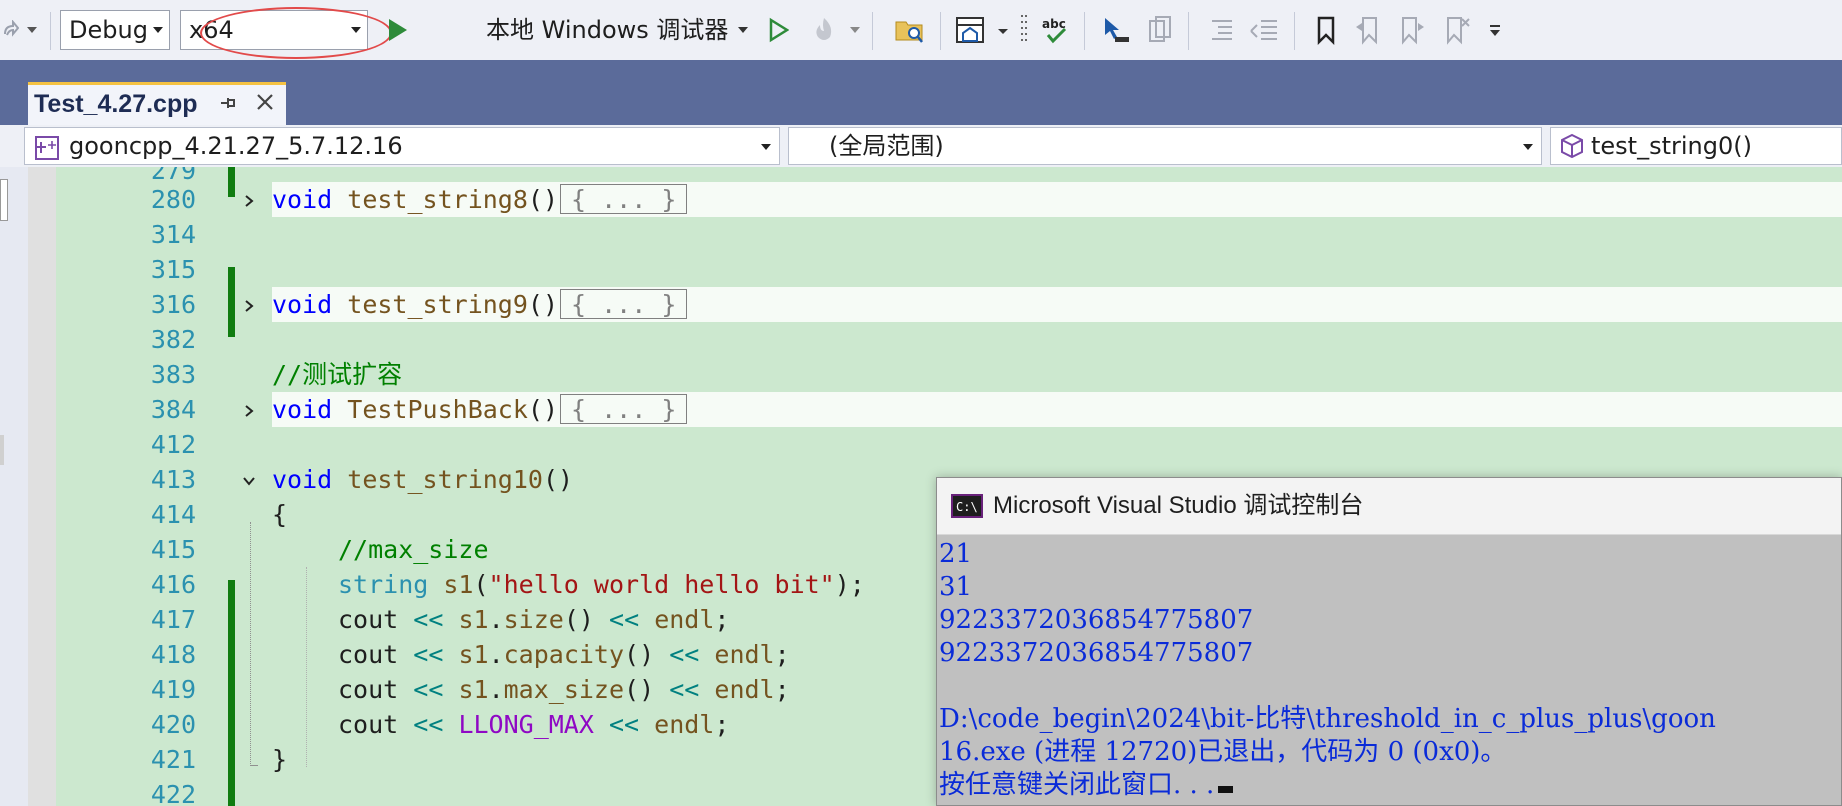 The height and width of the screenshot is (806, 1842). I want to click on line-number: 413, so click(173, 479).